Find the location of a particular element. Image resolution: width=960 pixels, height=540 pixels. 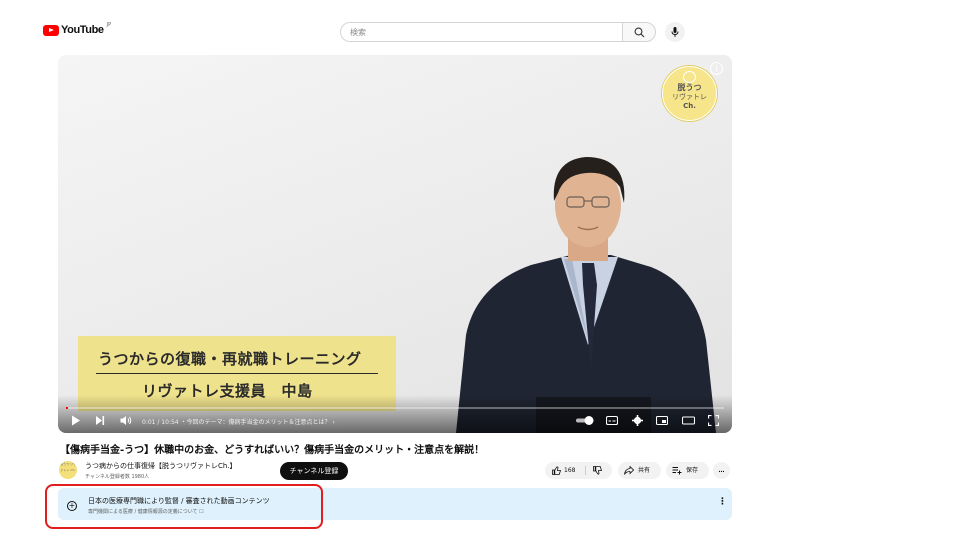

channel-avatar: 脱うつ リヴァトレ Ch. is located at coordinates (68, 470).